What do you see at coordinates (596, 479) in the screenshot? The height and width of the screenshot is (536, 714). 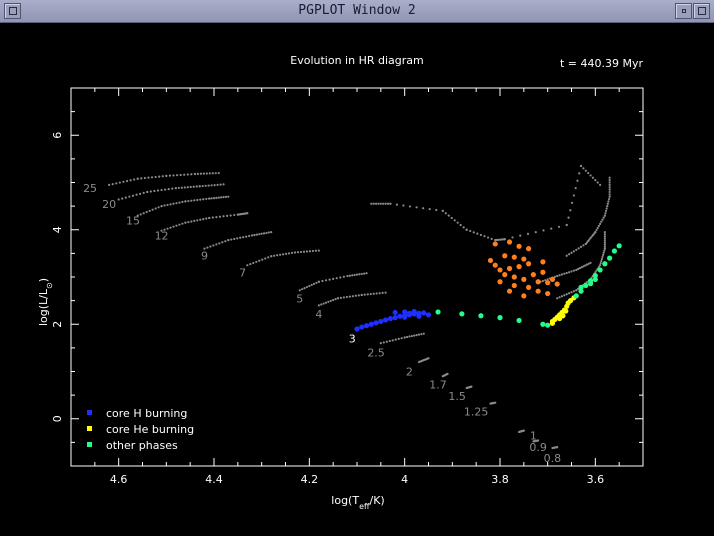 I see `x-tick-label: 3.6` at bounding box center [596, 479].